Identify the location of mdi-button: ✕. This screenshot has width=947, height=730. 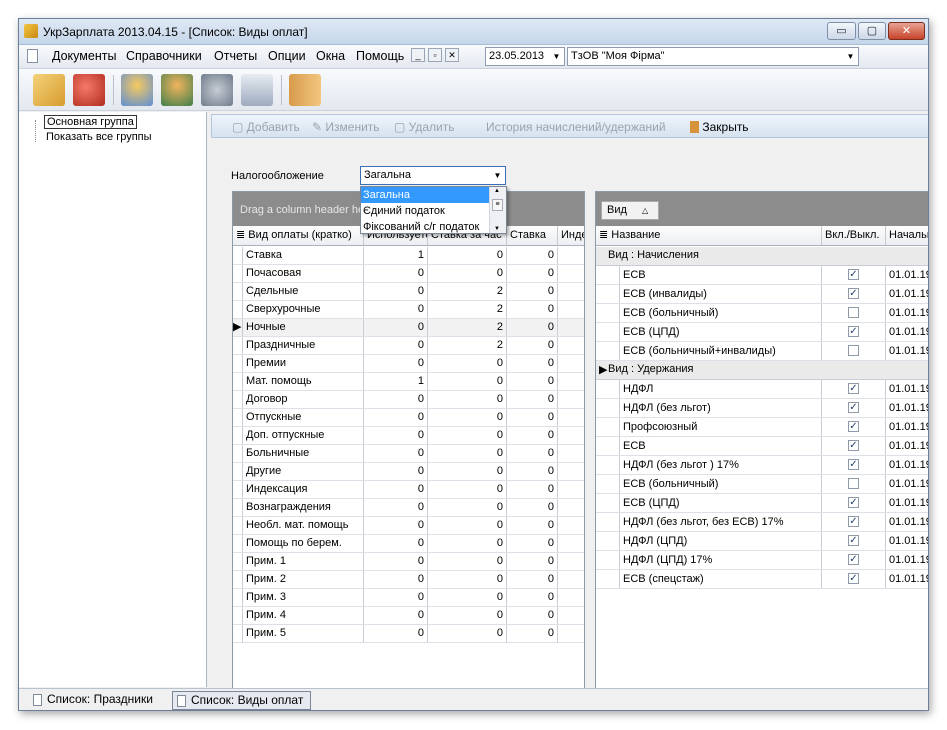
(452, 55).